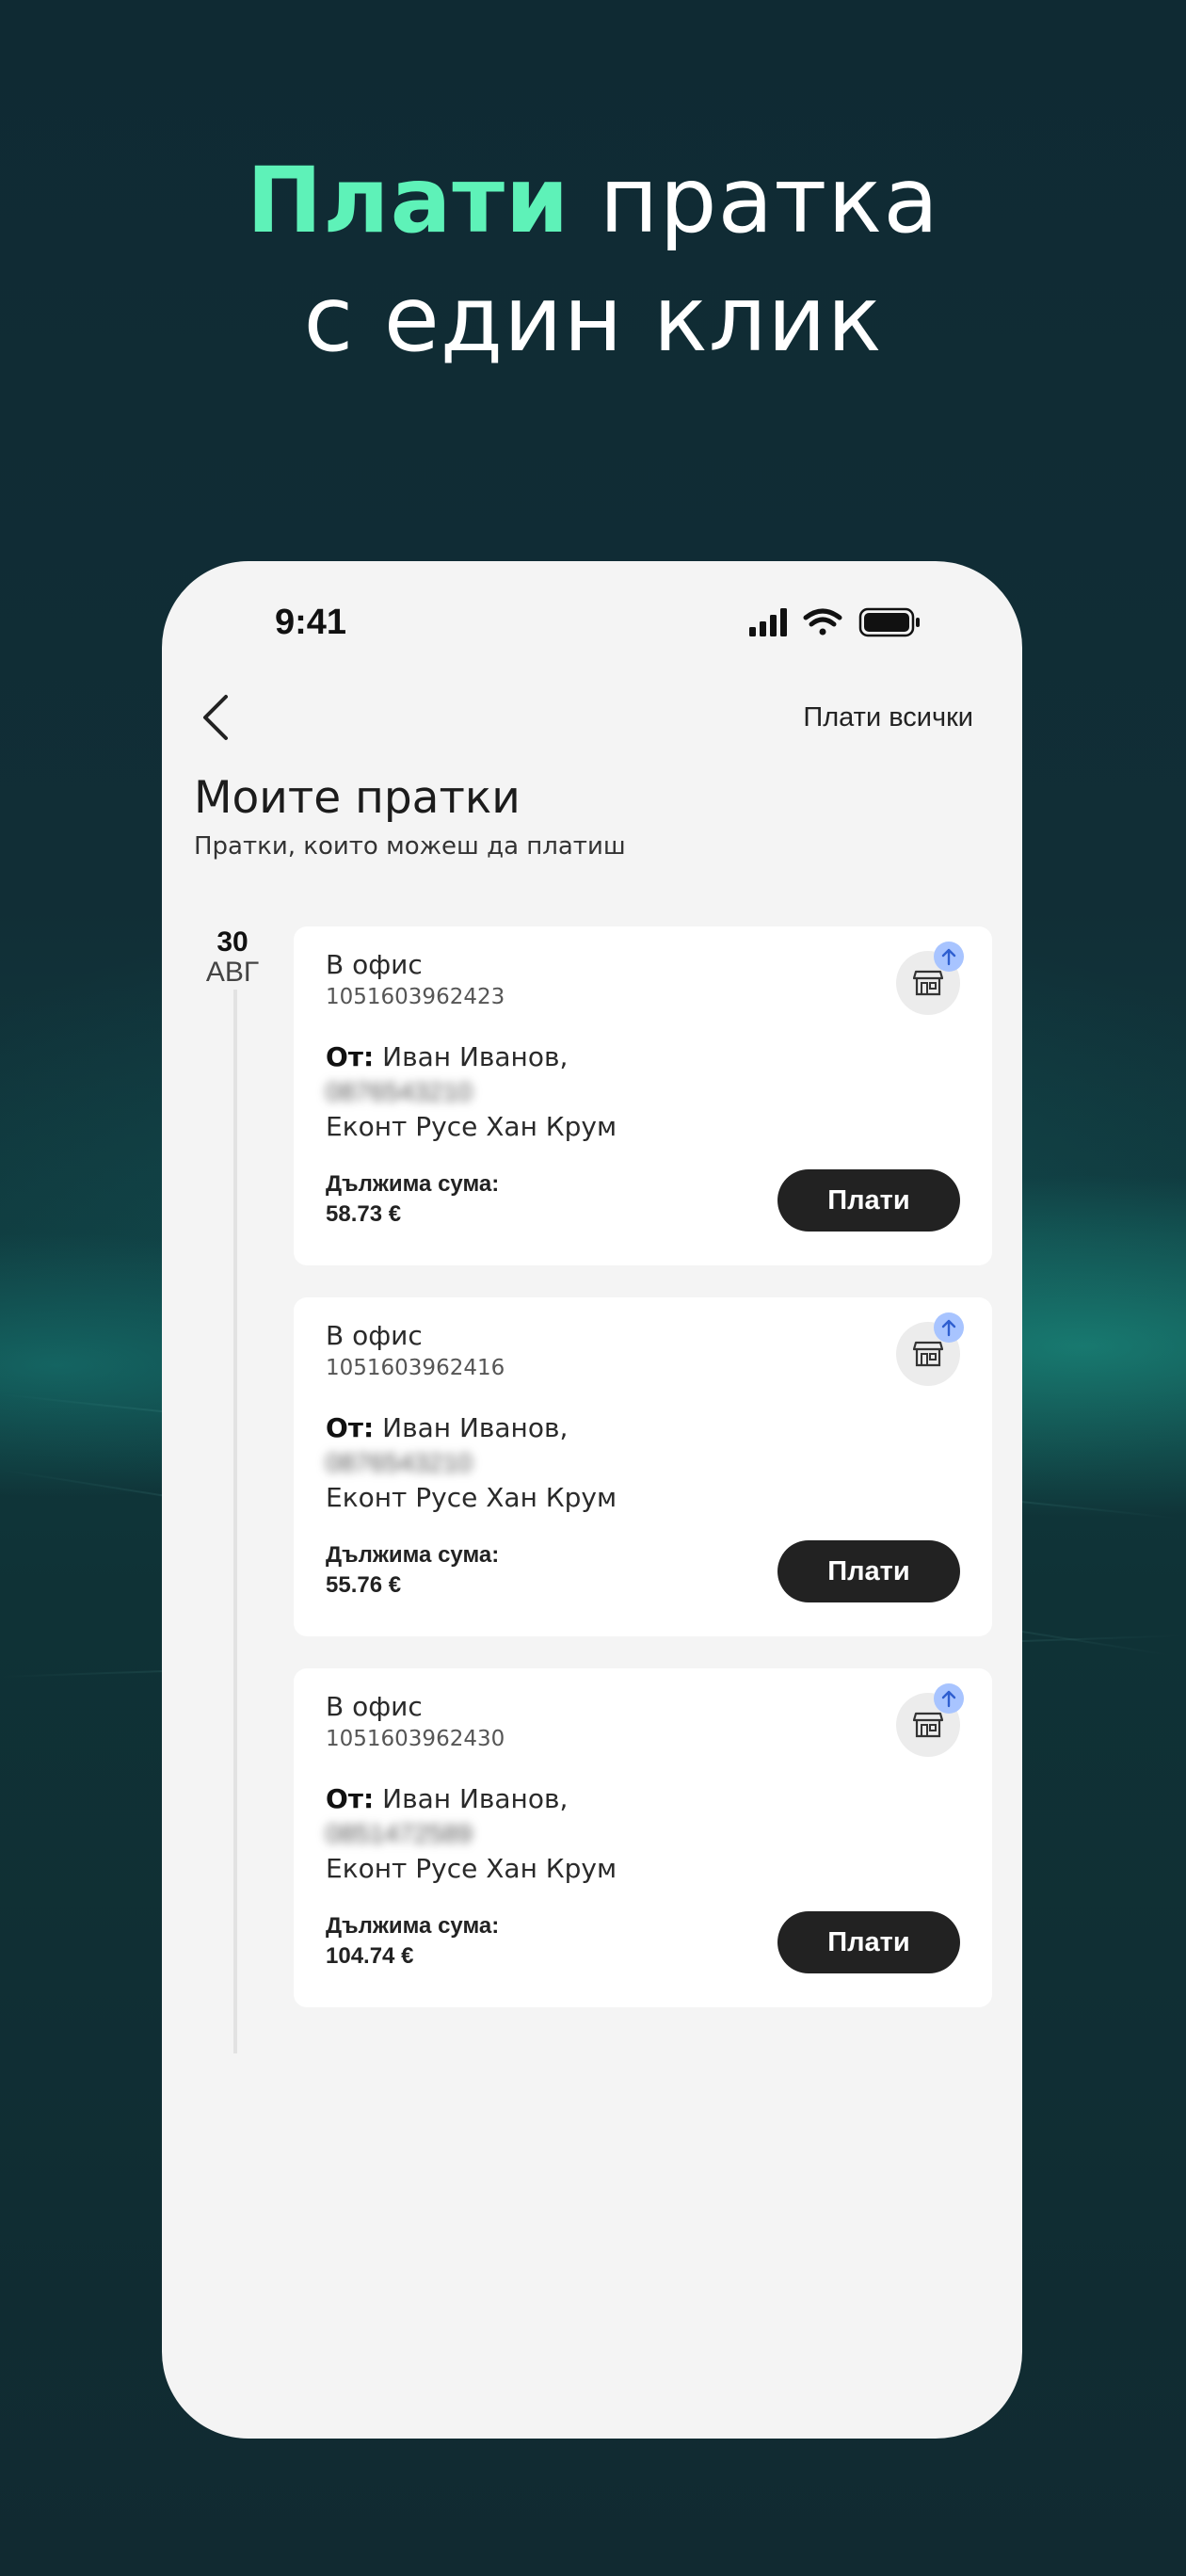 Image resolution: width=1186 pixels, height=2576 pixels. What do you see at coordinates (364, 1214) in the screenshot?
I see `amount-due-value: 58.73 €` at bounding box center [364, 1214].